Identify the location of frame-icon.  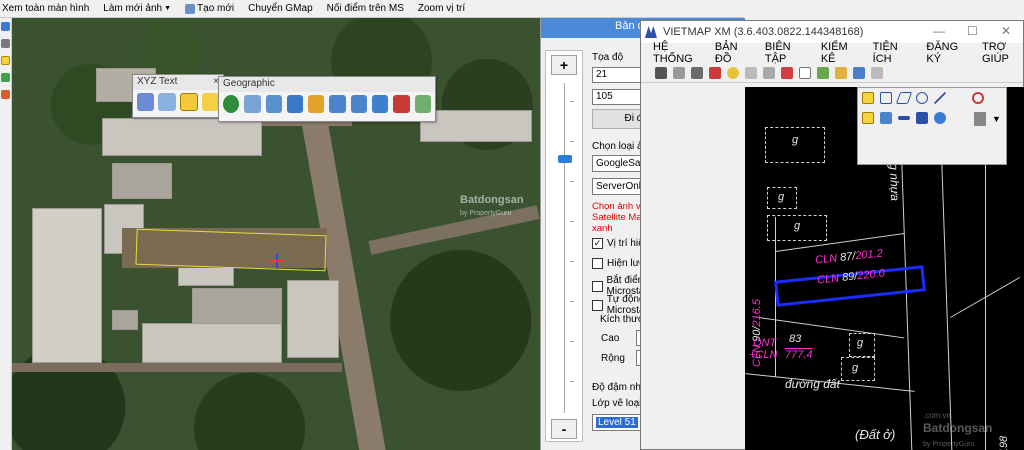
(859, 72).